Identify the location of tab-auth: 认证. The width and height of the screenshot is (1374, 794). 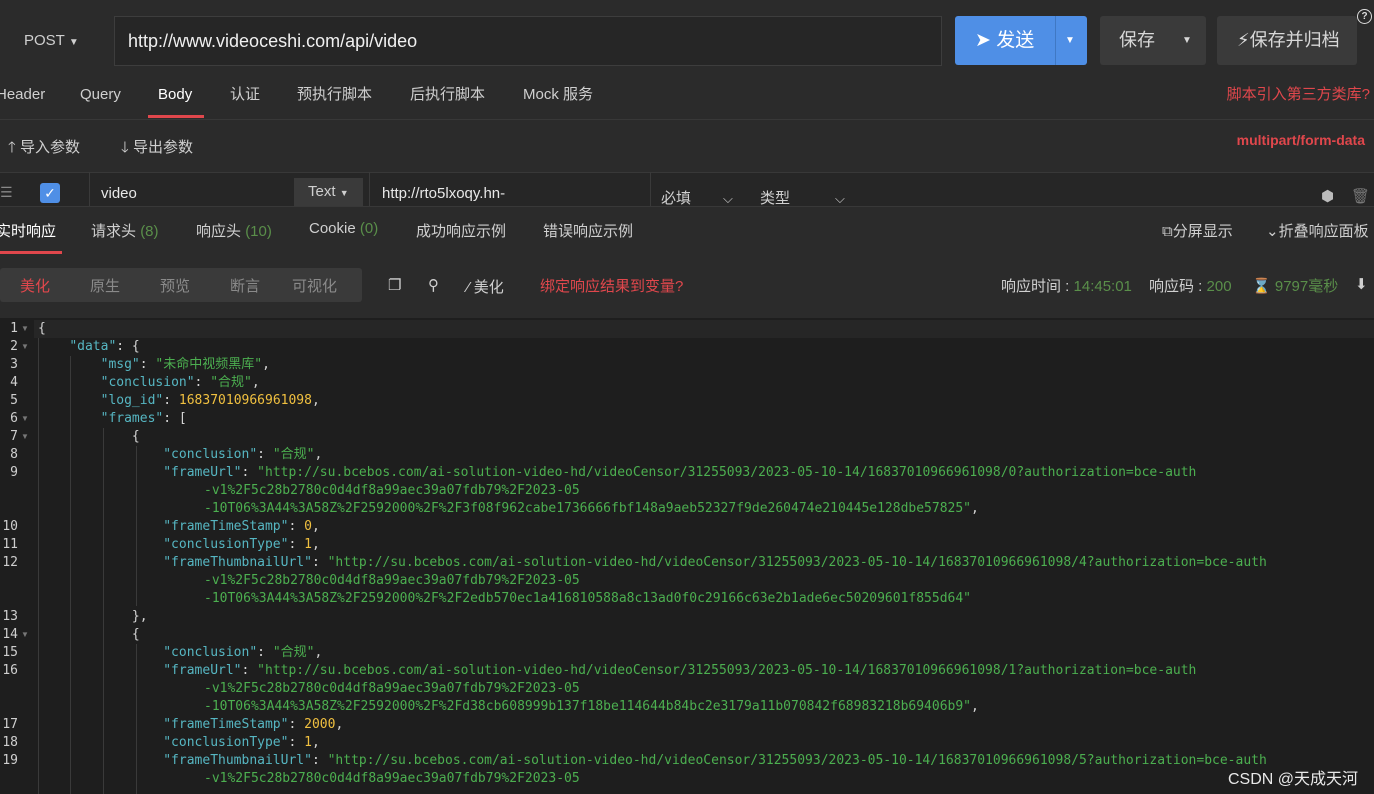
(245, 100).